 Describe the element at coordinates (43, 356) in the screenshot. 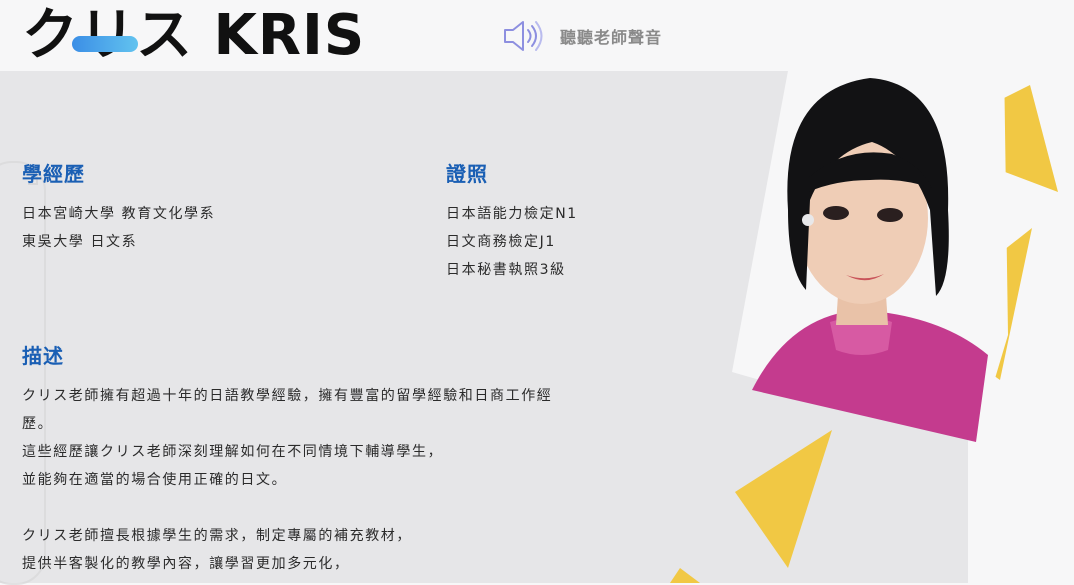

I see `description-title: 描述` at that location.